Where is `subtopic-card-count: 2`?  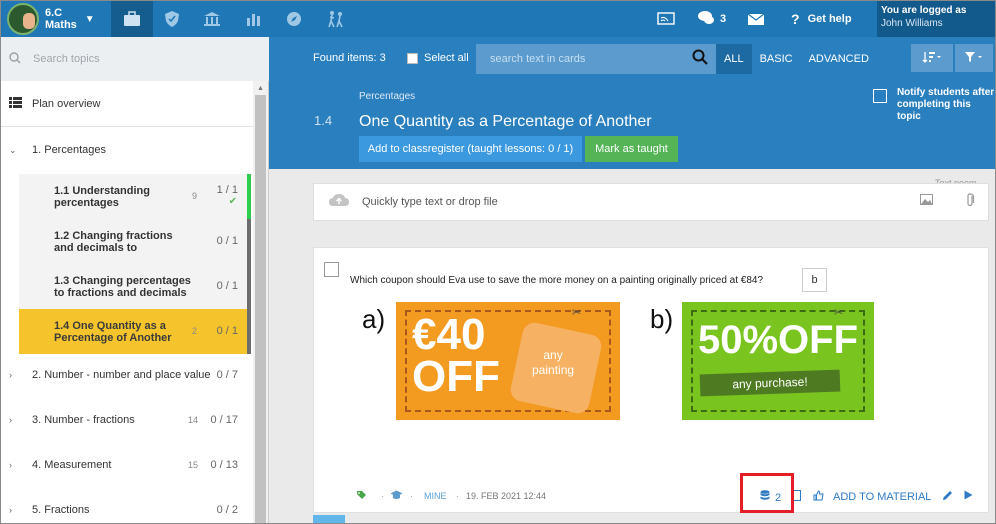
subtopic-card-count: 2 is located at coordinates (195, 331).